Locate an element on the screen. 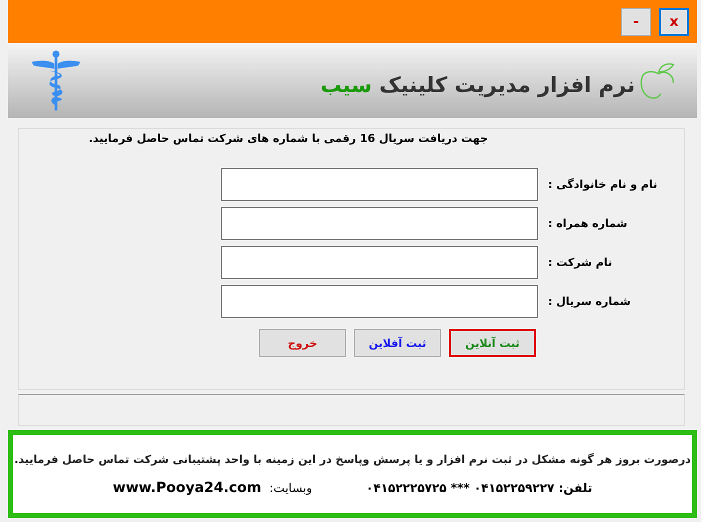 The width and height of the screenshot is (701, 522). app-title: نرم افزار مدیریت کلینیک سیب is located at coordinates (477, 84).